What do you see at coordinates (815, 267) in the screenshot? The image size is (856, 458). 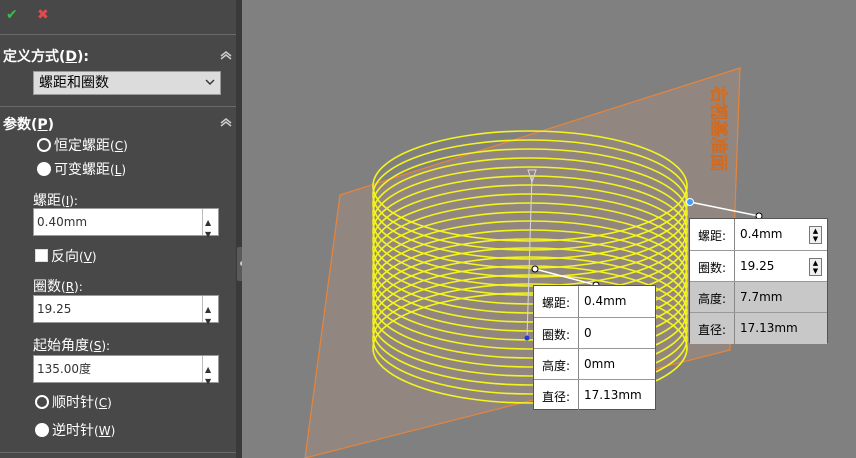 I see `callout-revolutions-spinner: ▲ ▼` at bounding box center [815, 267].